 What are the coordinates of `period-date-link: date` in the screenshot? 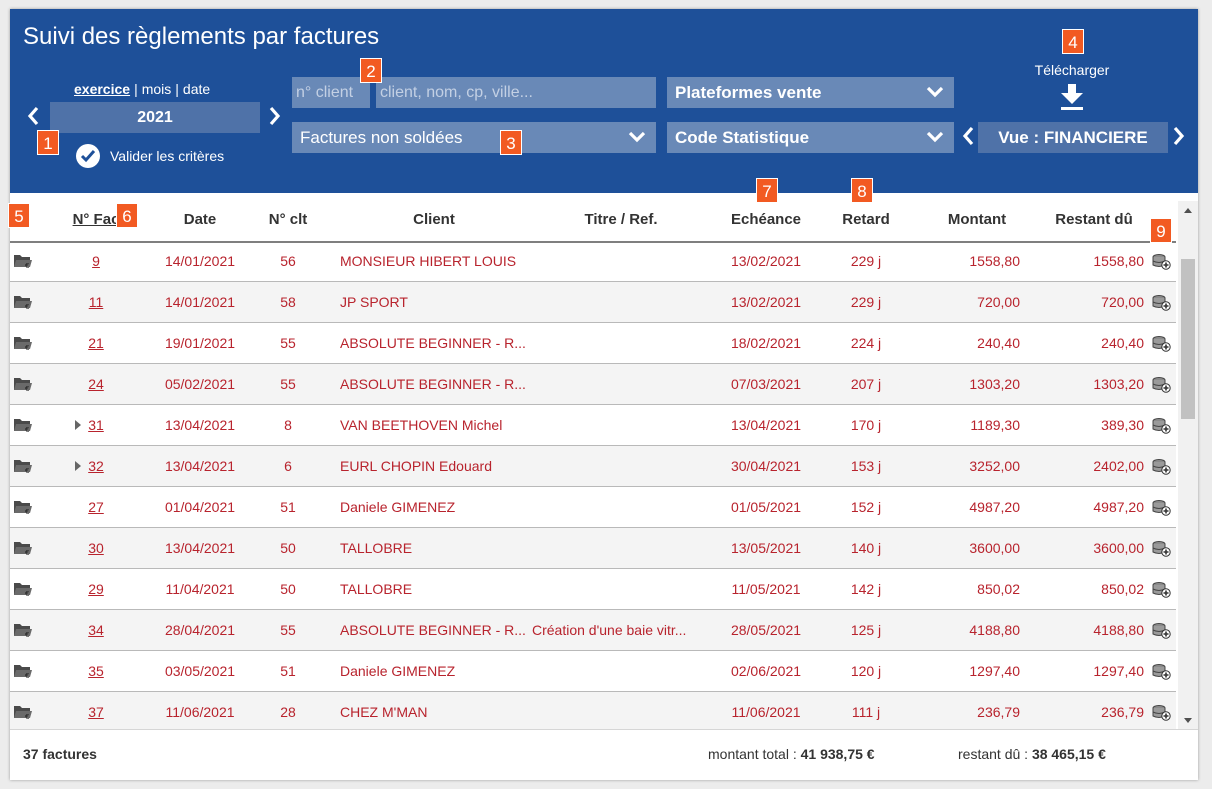 It's located at (196, 89).